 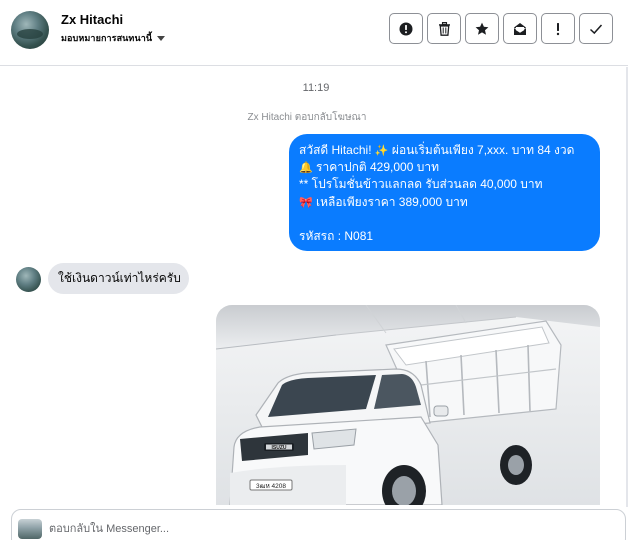 What do you see at coordinates (30, 30) in the screenshot?
I see `contact-avatar` at bounding box center [30, 30].